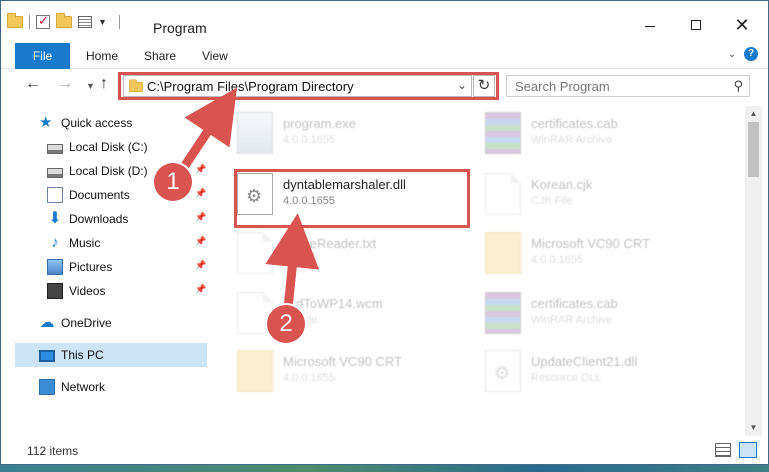 This screenshot has width=769, height=472. Describe the element at coordinates (55, 149) in the screenshot. I see `disk-icon` at that location.